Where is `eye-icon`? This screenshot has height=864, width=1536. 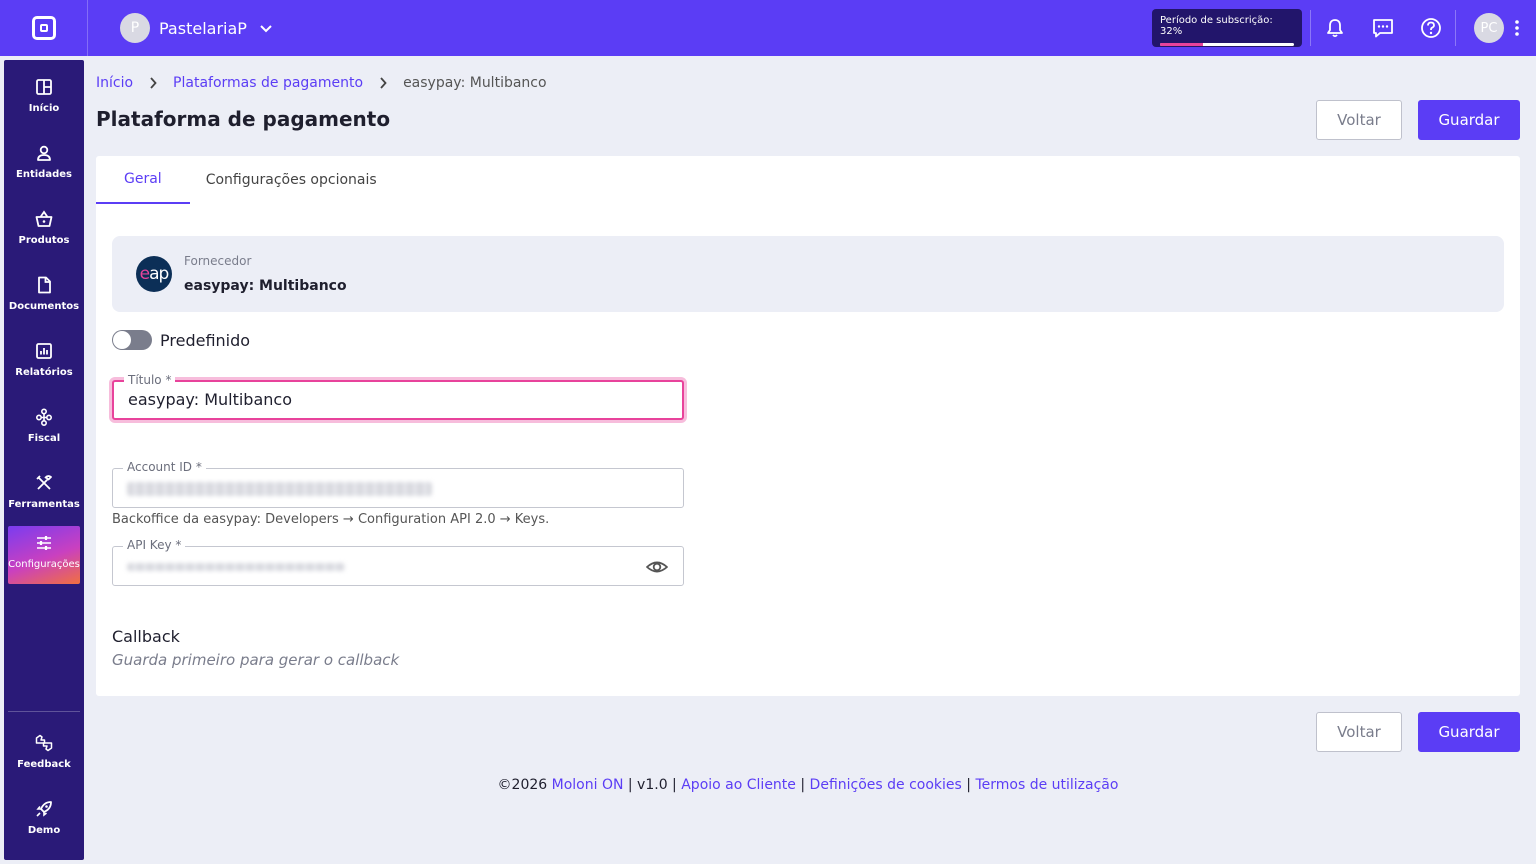
eye-icon is located at coordinates (657, 567).